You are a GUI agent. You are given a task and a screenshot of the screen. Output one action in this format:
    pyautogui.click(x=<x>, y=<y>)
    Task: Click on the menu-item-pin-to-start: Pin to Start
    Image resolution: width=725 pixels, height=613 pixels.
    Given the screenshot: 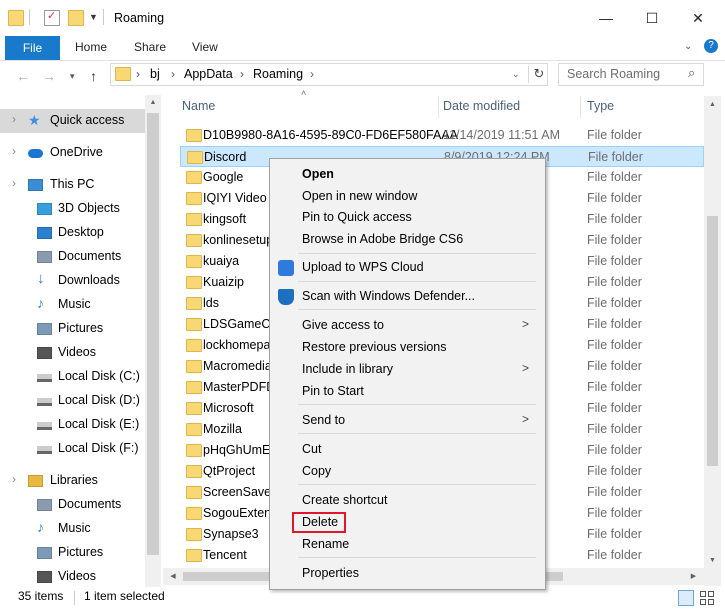 What is the action you would take?
    pyautogui.click(x=406, y=391)
    